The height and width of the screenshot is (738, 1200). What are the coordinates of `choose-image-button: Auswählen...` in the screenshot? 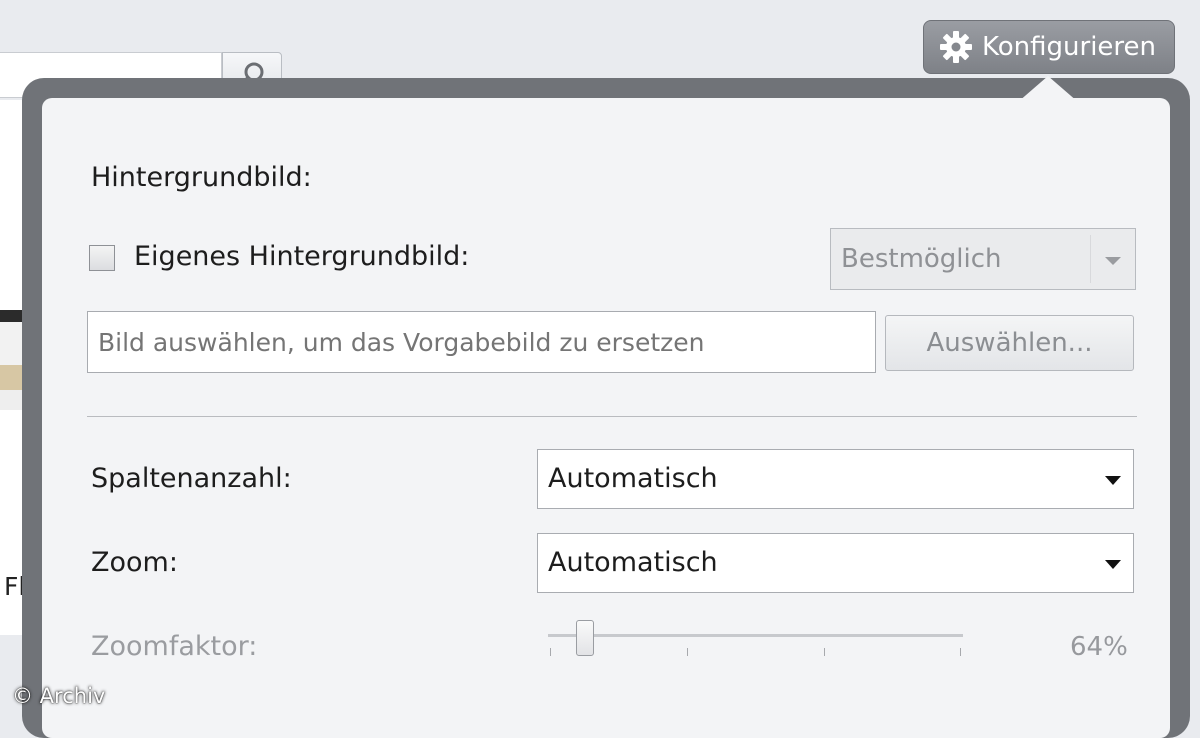 It's located at (1009, 343).